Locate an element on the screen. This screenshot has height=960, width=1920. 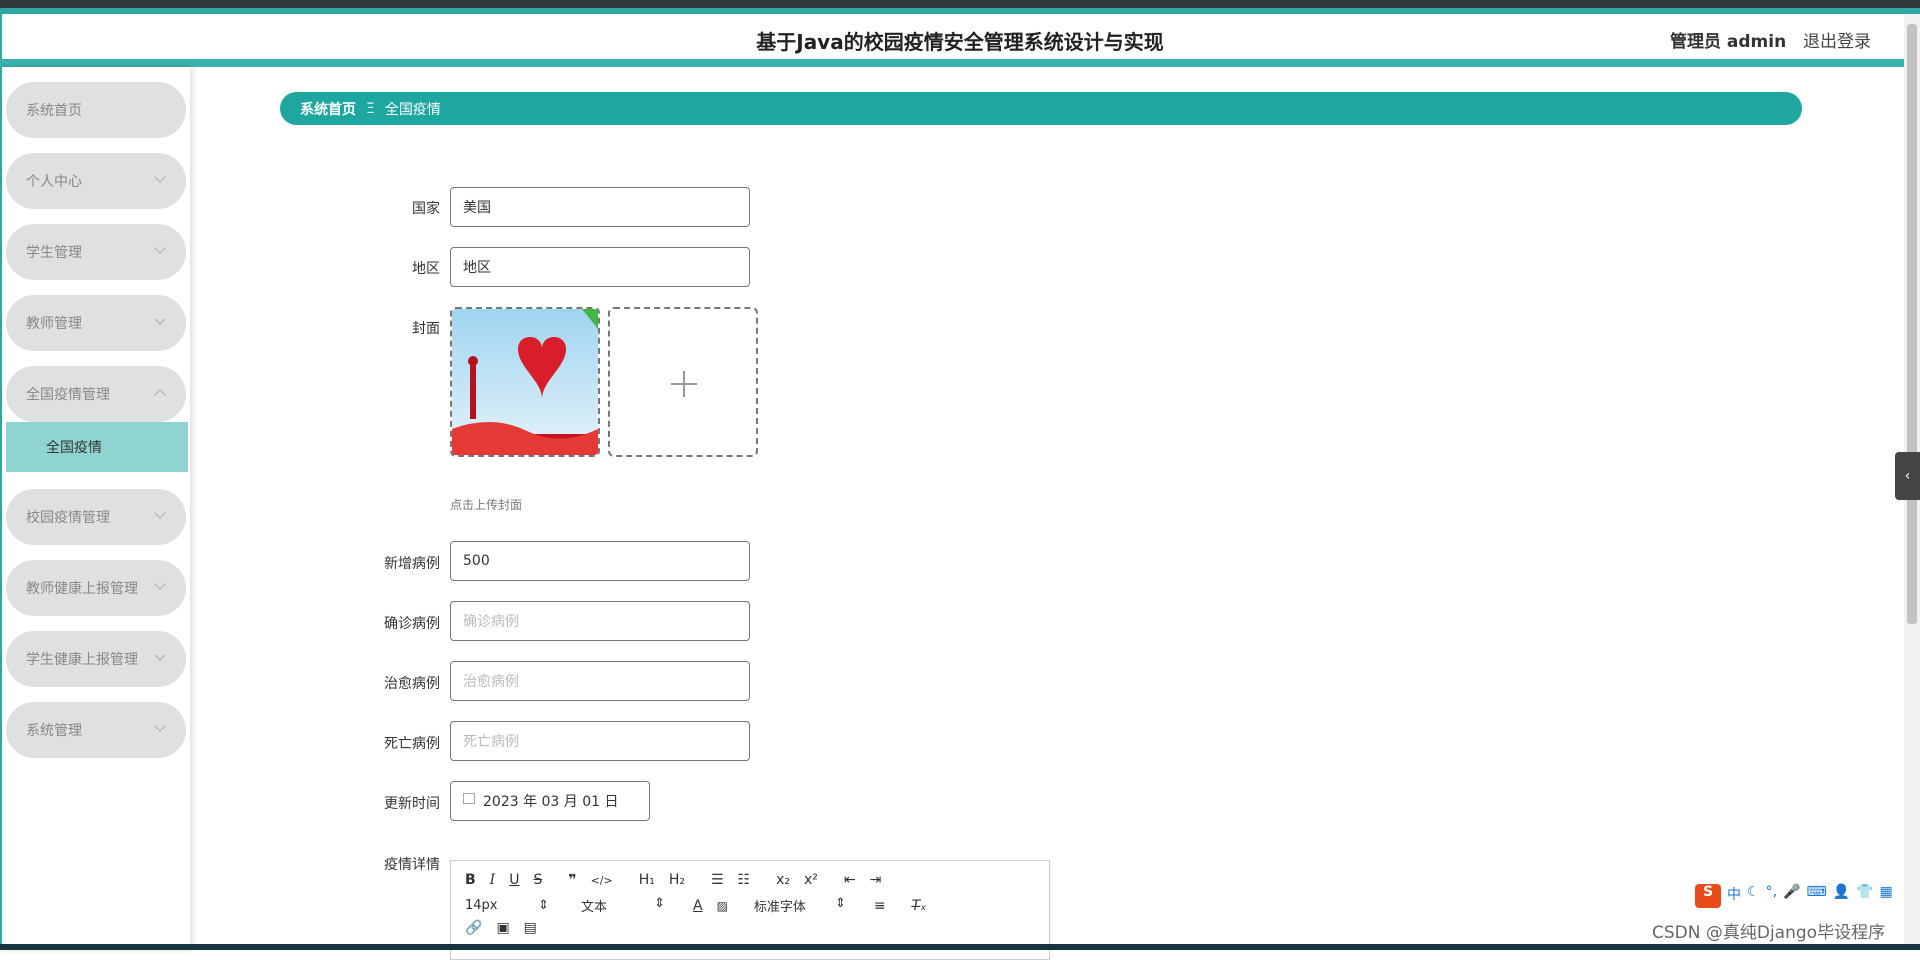
indent-icon: ⇥ is located at coordinates (876, 880).